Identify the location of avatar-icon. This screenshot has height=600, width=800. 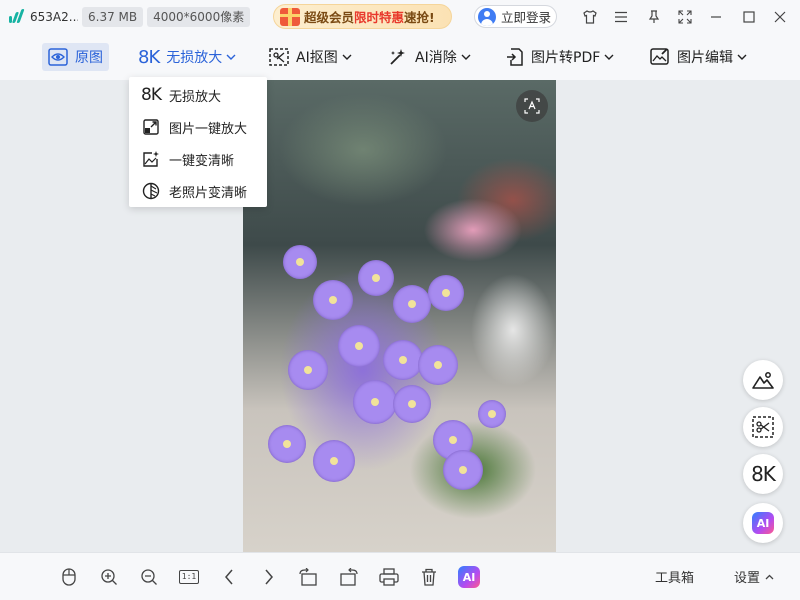
(487, 16).